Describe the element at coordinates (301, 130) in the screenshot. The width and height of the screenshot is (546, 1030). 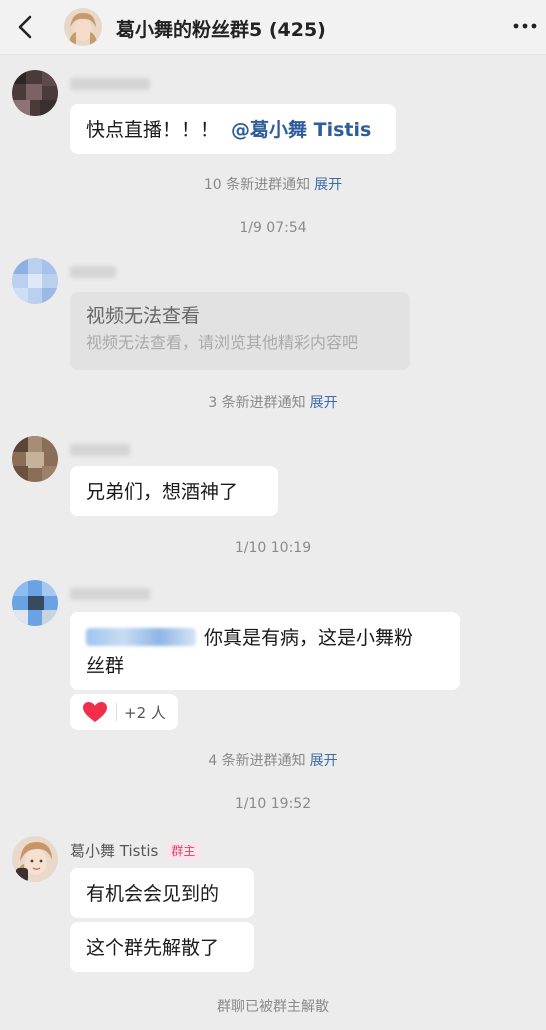
I see `mention-link: @葛小舞 Tistis` at that location.